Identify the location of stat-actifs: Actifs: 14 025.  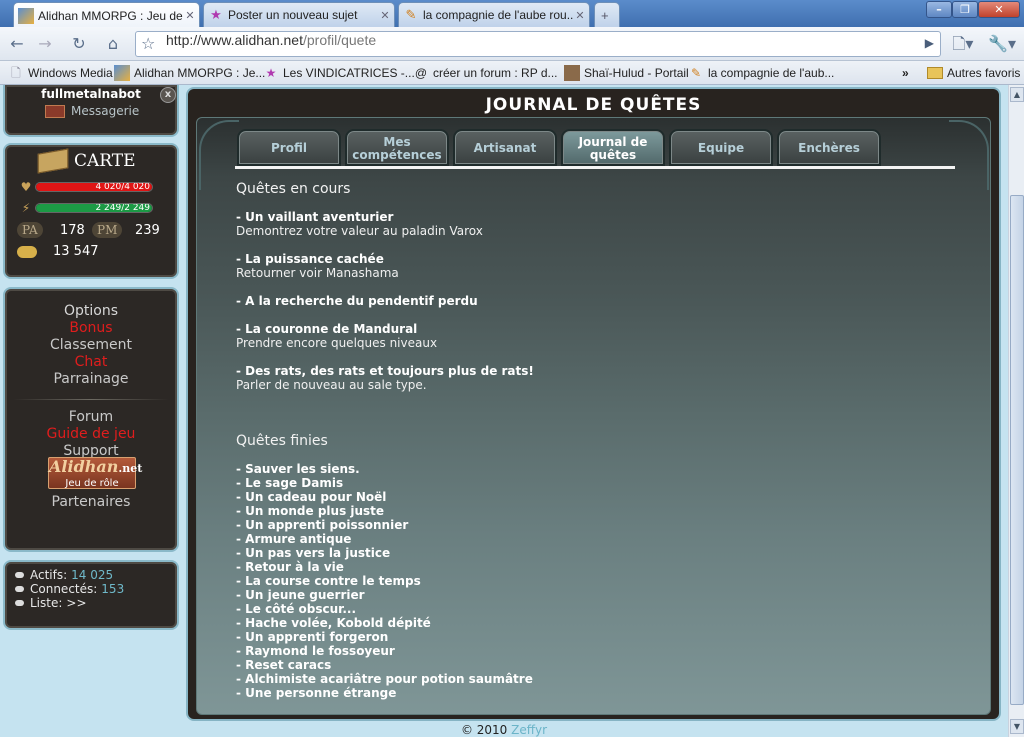
(64, 575).